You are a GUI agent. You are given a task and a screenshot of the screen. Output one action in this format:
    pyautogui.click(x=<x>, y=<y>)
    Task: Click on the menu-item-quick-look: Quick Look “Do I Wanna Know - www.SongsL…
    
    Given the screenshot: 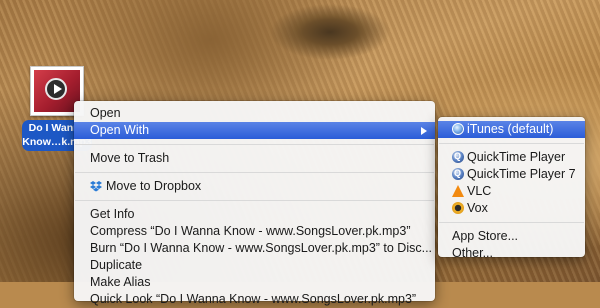 What is the action you would take?
    pyautogui.click(x=254, y=299)
    